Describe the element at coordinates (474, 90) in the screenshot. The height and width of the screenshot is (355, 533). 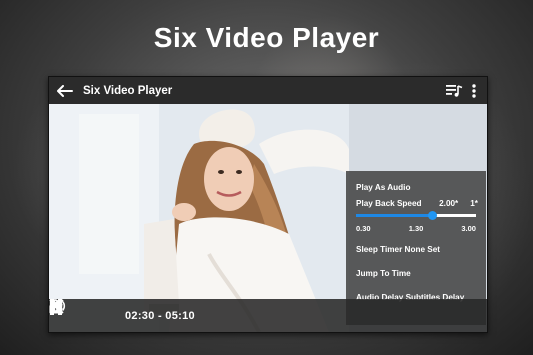
I see `more-vertical-icon` at that location.